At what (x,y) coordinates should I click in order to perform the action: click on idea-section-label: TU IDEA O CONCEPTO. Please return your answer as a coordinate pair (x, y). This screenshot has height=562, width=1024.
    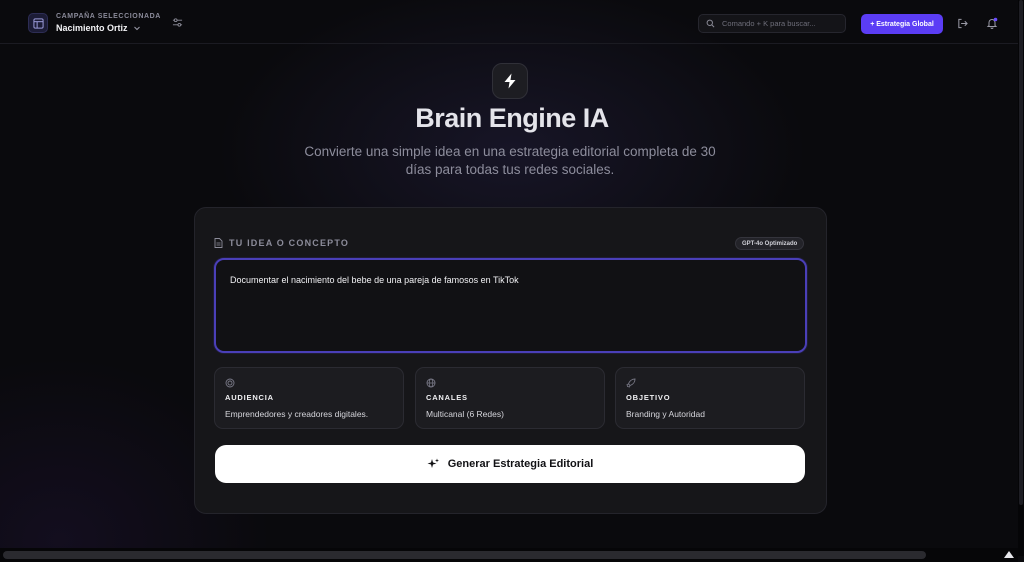
    Looking at the image, I should click on (289, 243).